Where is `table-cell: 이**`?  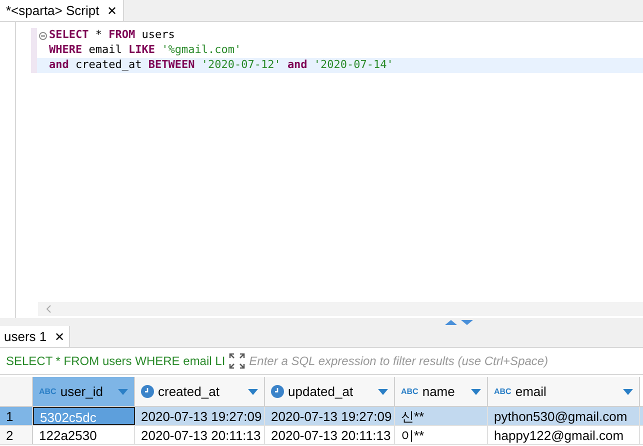
table-cell: 이** is located at coordinates (441, 435).